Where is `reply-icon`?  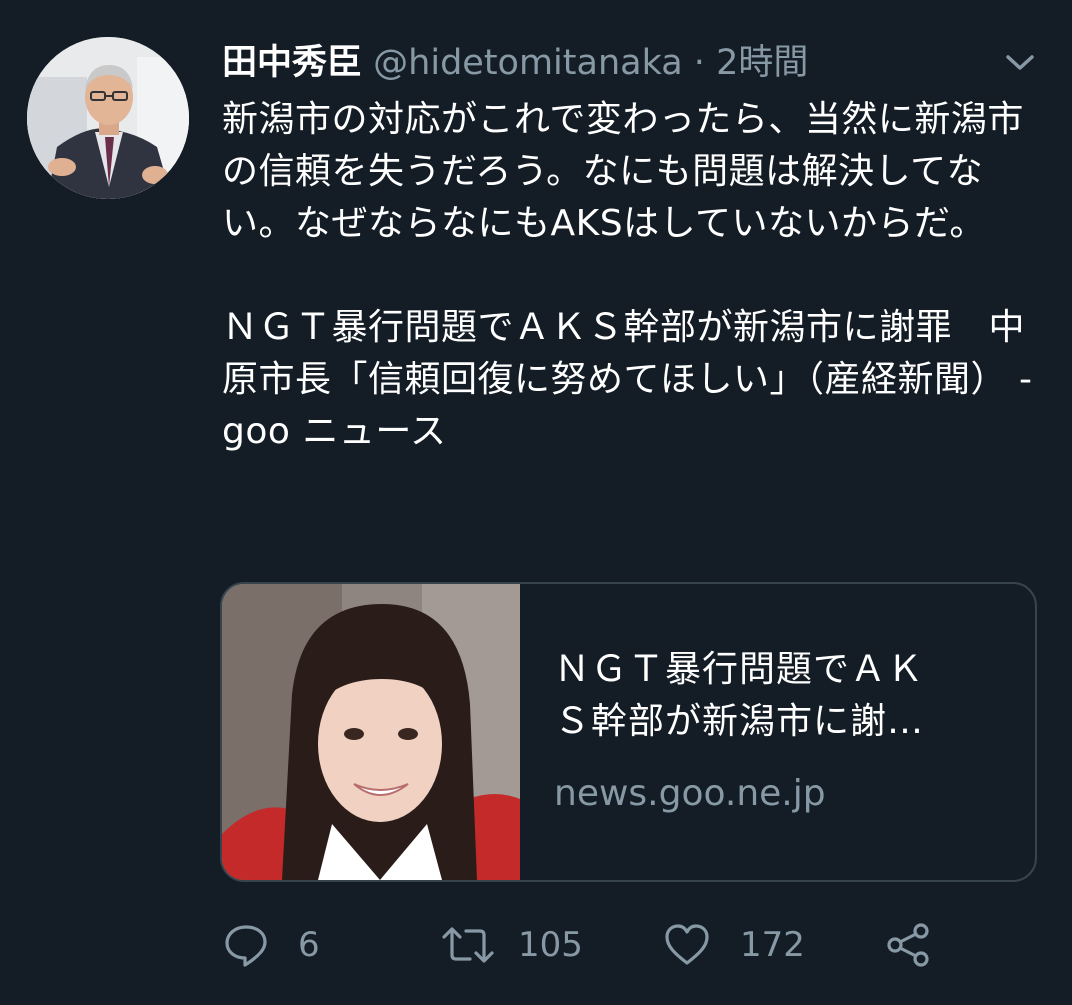 reply-icon is located at coordinates (246, 945).